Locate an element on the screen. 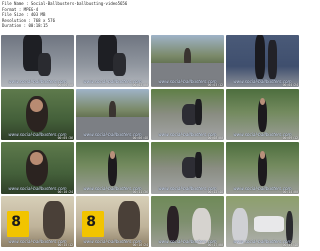  video-thumbnail: www.social-ballbusters.com 00:14:00 is located at coordinates (262, 168).